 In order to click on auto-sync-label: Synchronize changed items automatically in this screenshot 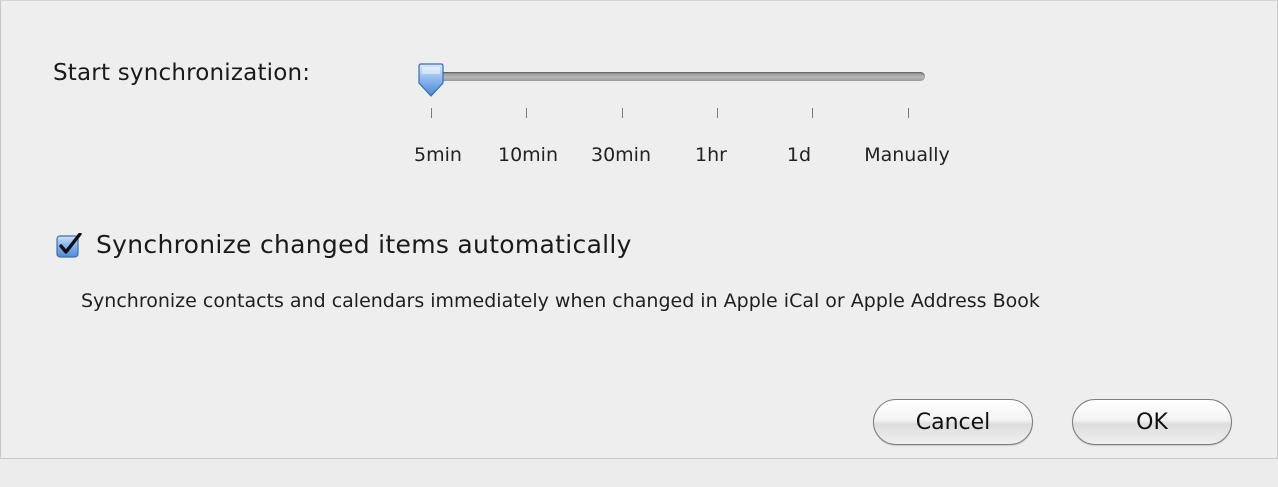, I will do `click(364, 244)`.